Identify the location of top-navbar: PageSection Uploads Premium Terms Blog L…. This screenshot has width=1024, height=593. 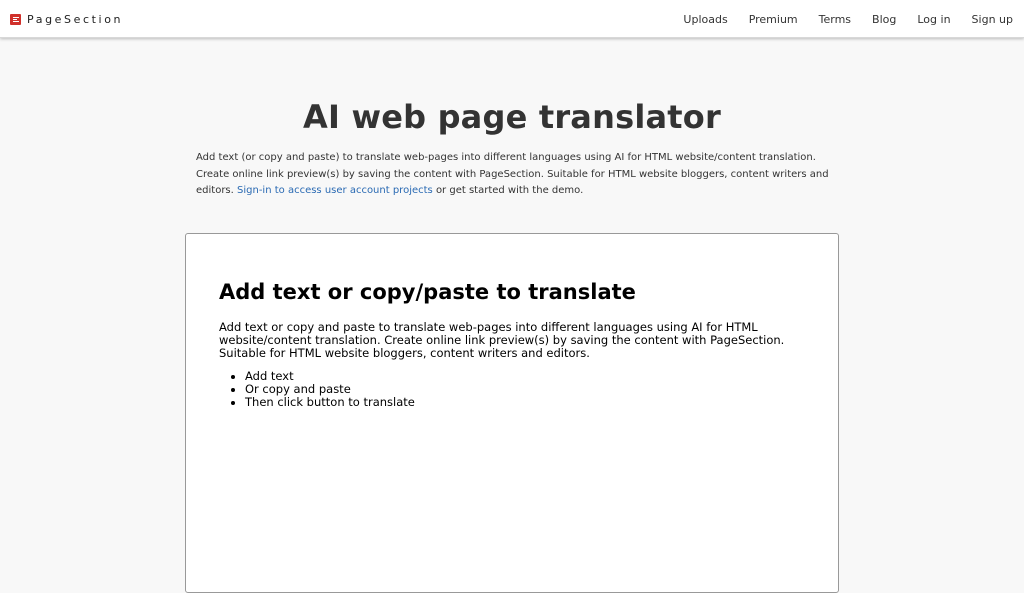
(512, 19).